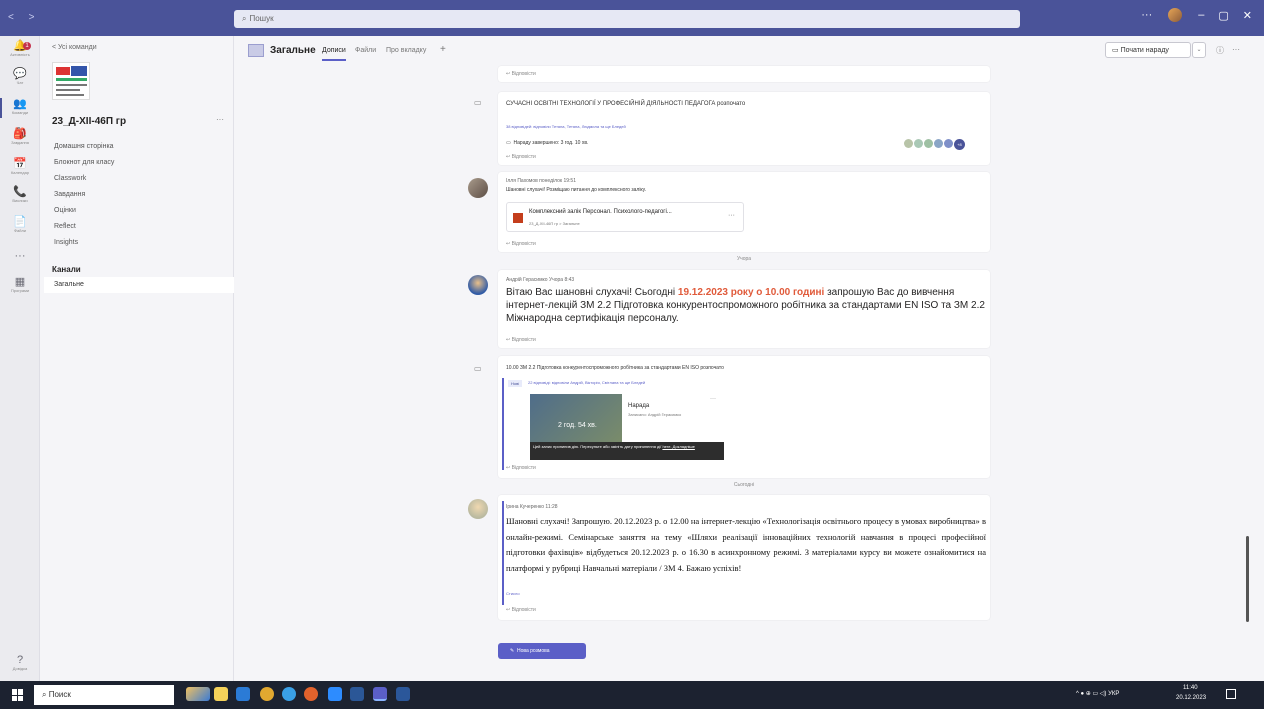 The image size is (1264, 709). Describe the element at coordinates (256, 50) in the screenshot. I see `channel-icon` at that location.